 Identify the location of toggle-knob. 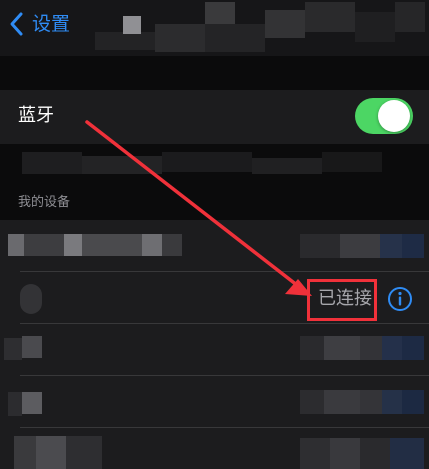
(394, 116).